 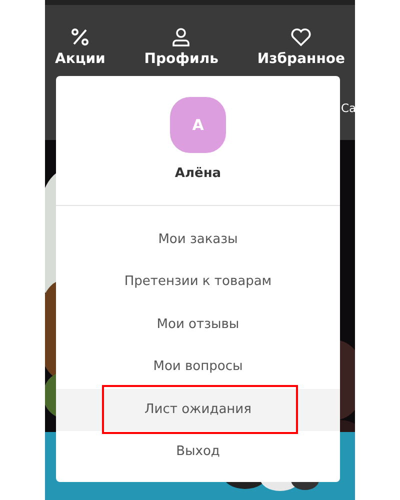 I want to click on menu-item: Мои вопросы, so click(x=198, y=367).